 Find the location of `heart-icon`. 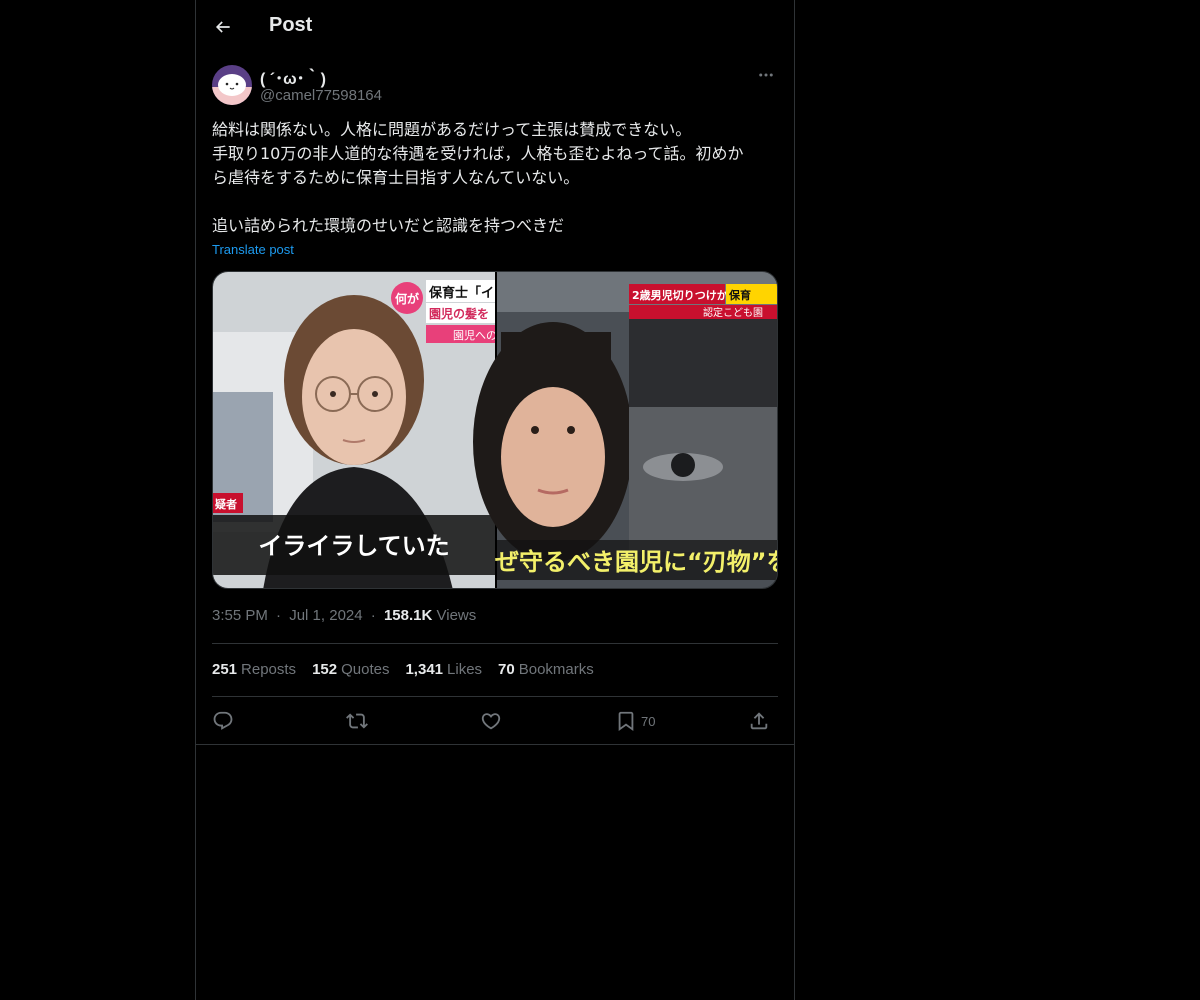

heart-icon is located at coordinates (491, 721).